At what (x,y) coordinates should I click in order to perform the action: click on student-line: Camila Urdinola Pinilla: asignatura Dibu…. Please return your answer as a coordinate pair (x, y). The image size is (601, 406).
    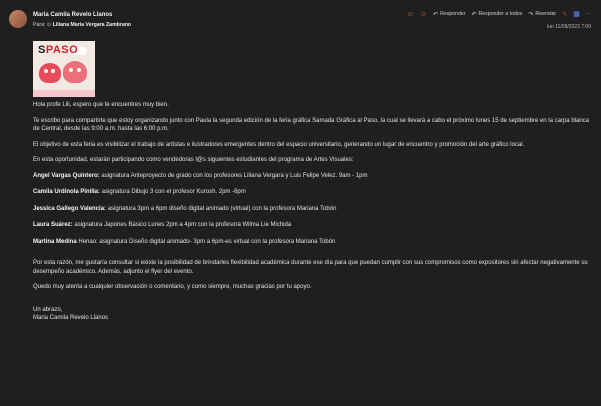
    Looking at the image, I should click on (313, 192).